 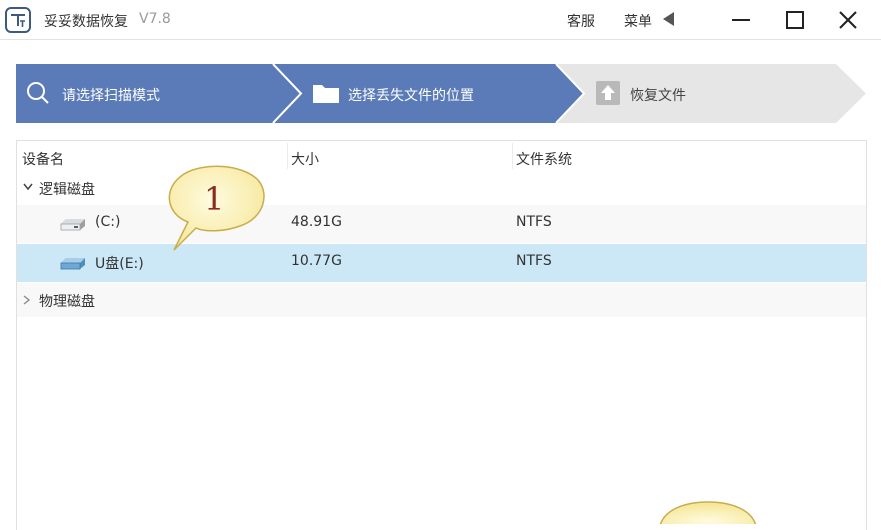 What do you see at coordinates (18, 20) in the screenshot?
I see `app-logo-icon` at bounding box center [18, 20].